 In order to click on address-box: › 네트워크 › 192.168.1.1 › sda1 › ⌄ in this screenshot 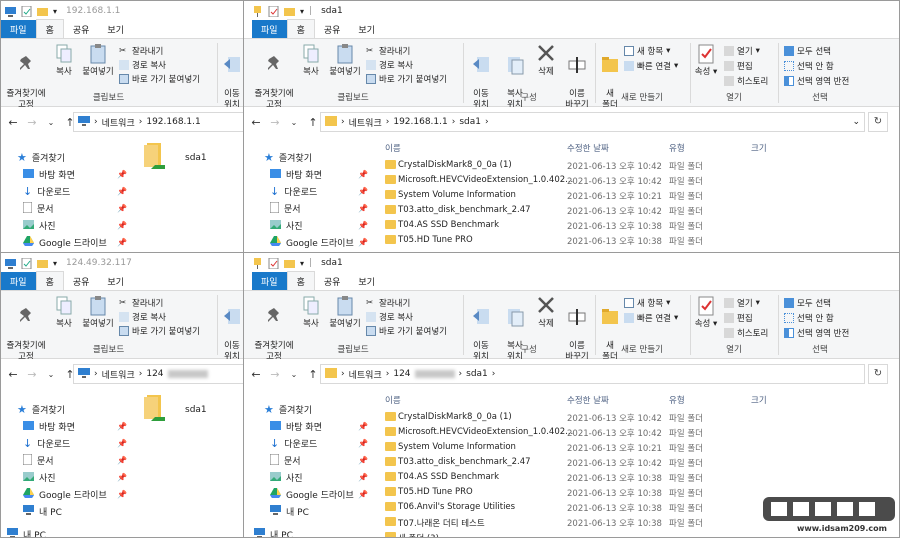, I will do `click(592, 122)`.